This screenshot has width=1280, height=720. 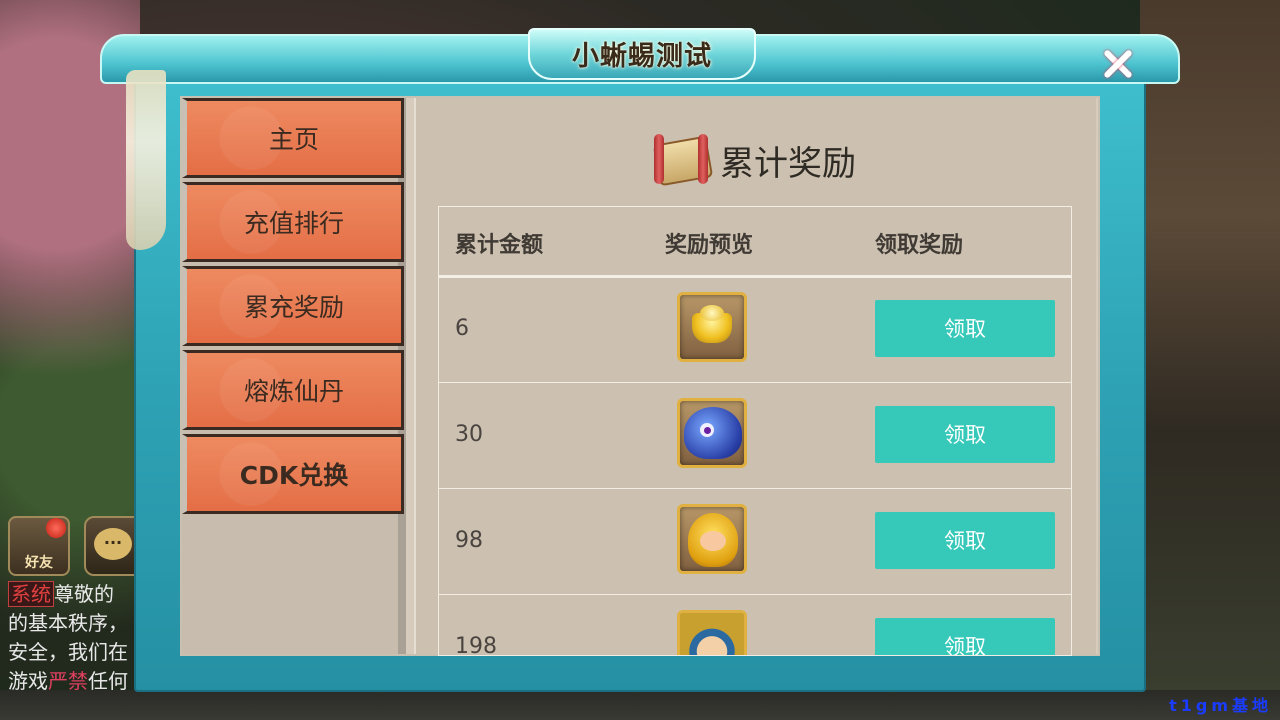 I want to click on sidebar-item-label: CDK兑换, so click(x=294, y=475).